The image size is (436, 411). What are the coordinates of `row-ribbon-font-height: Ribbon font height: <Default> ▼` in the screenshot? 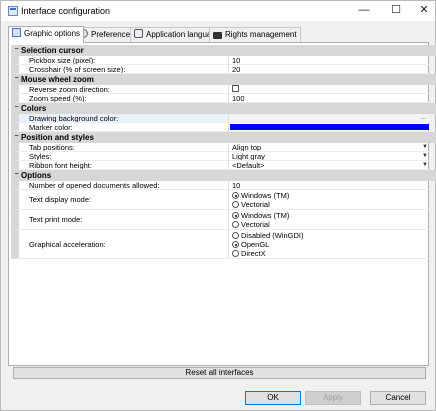 It's located at (223, 165).